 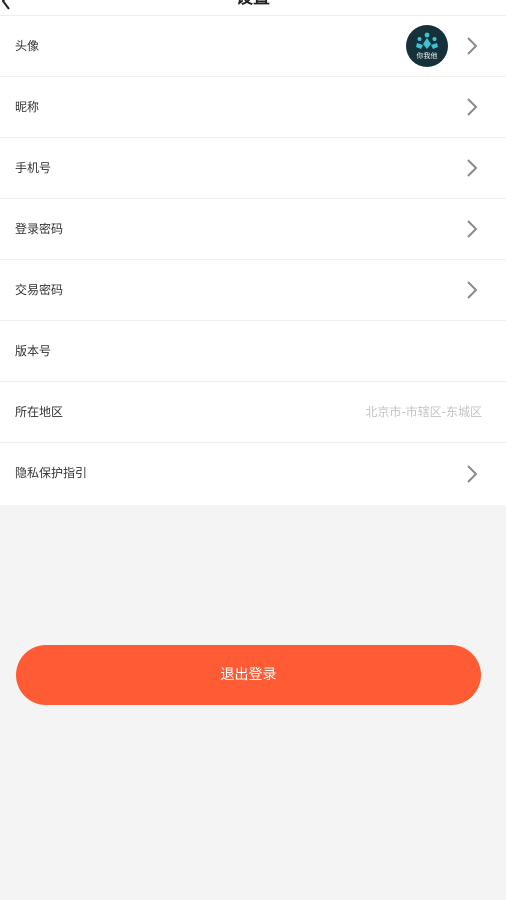 I want to click on logout-button: 退出登录, so click(x=248, y=675).